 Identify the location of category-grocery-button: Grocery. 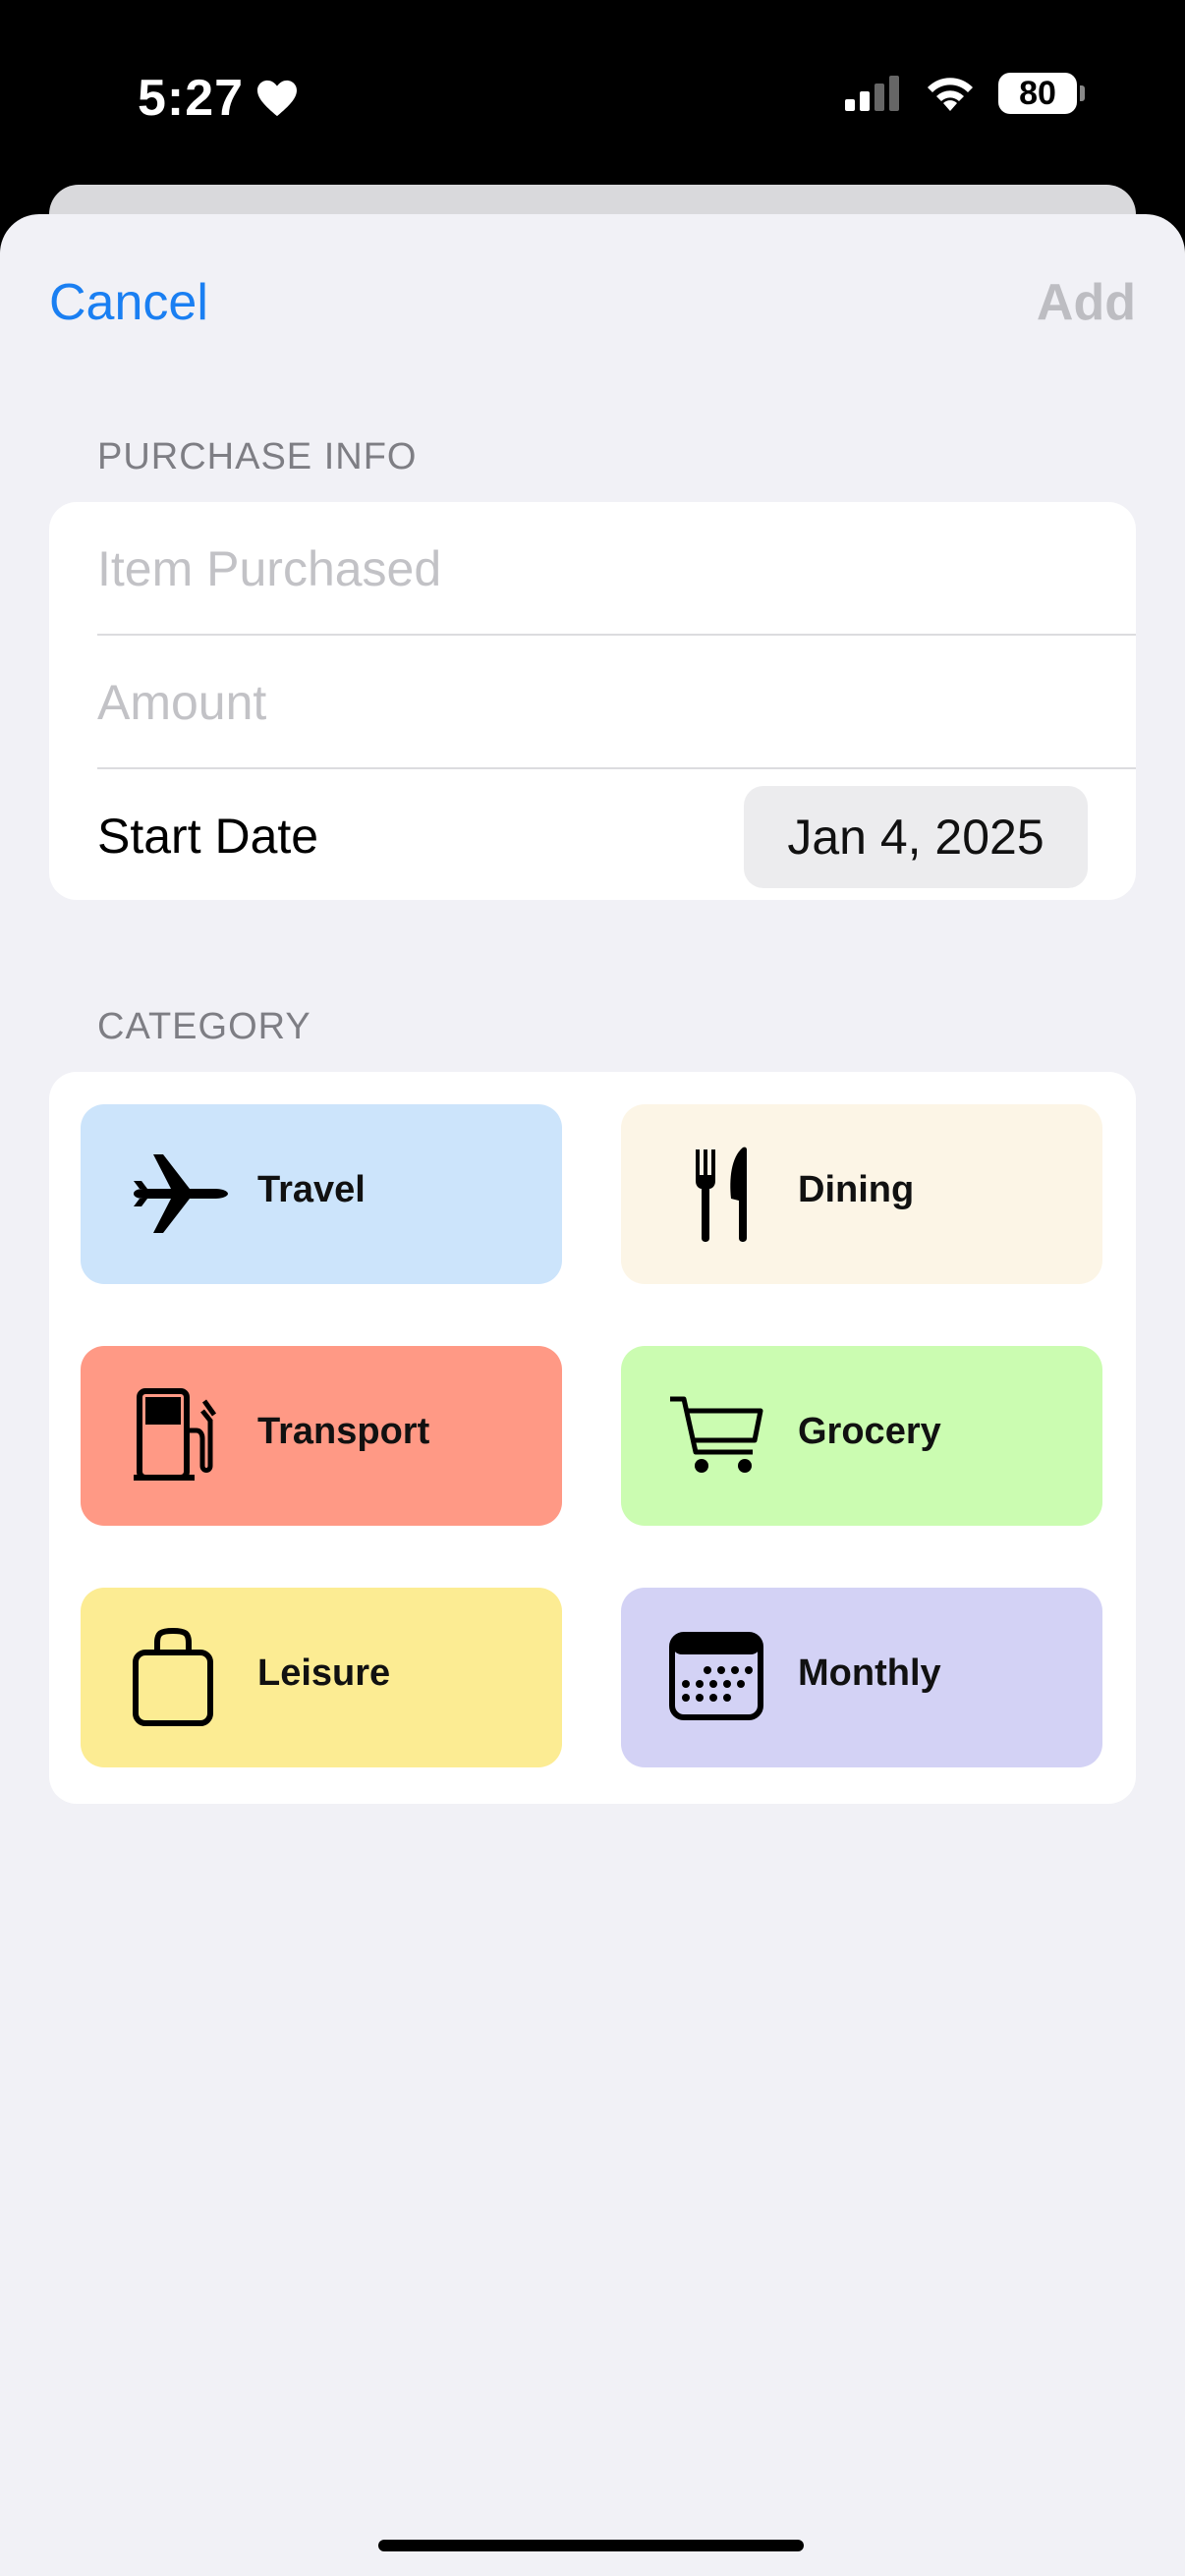
(862, 1436).